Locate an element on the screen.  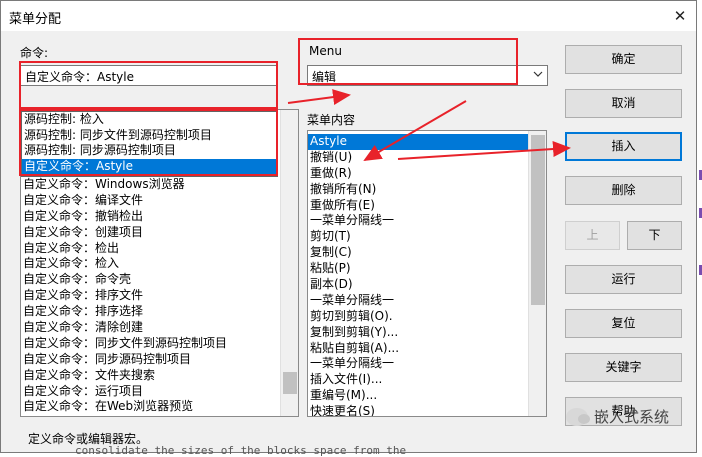
arrow-content-to-insert is located at coordinates (484, 150).